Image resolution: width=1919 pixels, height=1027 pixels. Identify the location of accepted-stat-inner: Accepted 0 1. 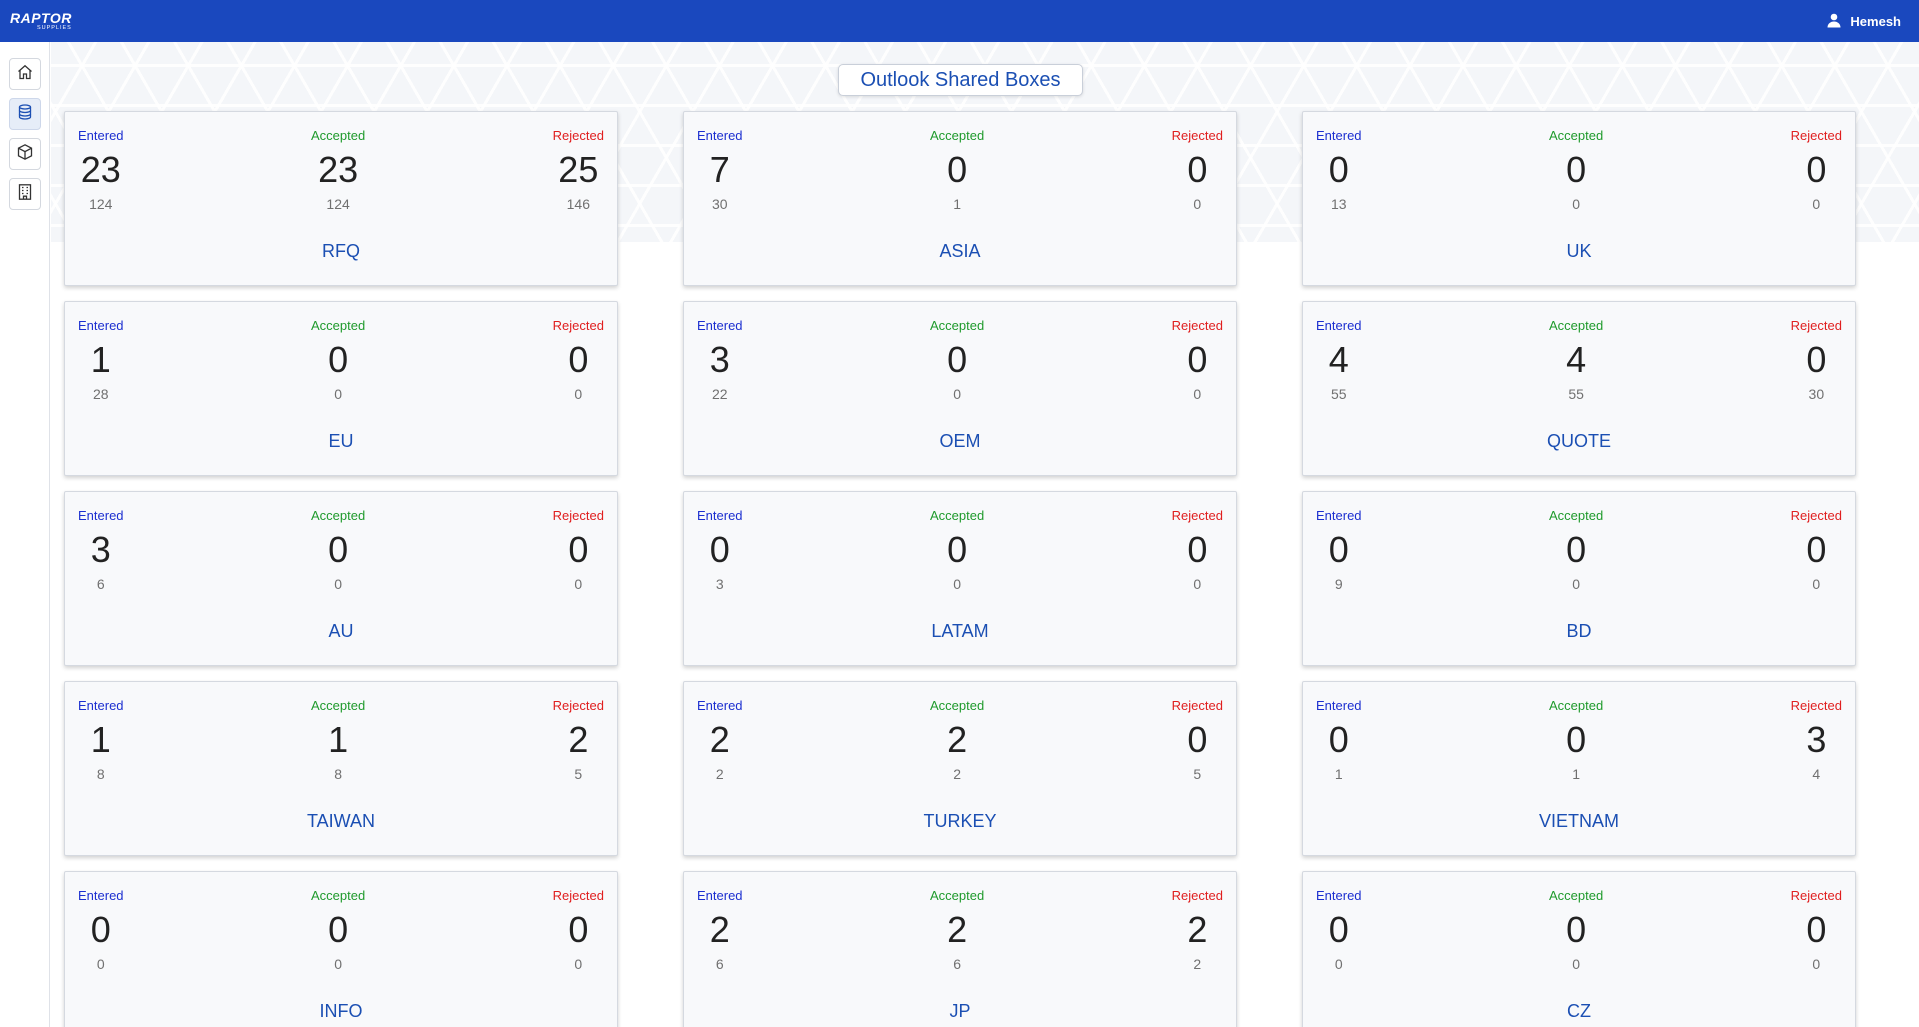
(1576, 740).